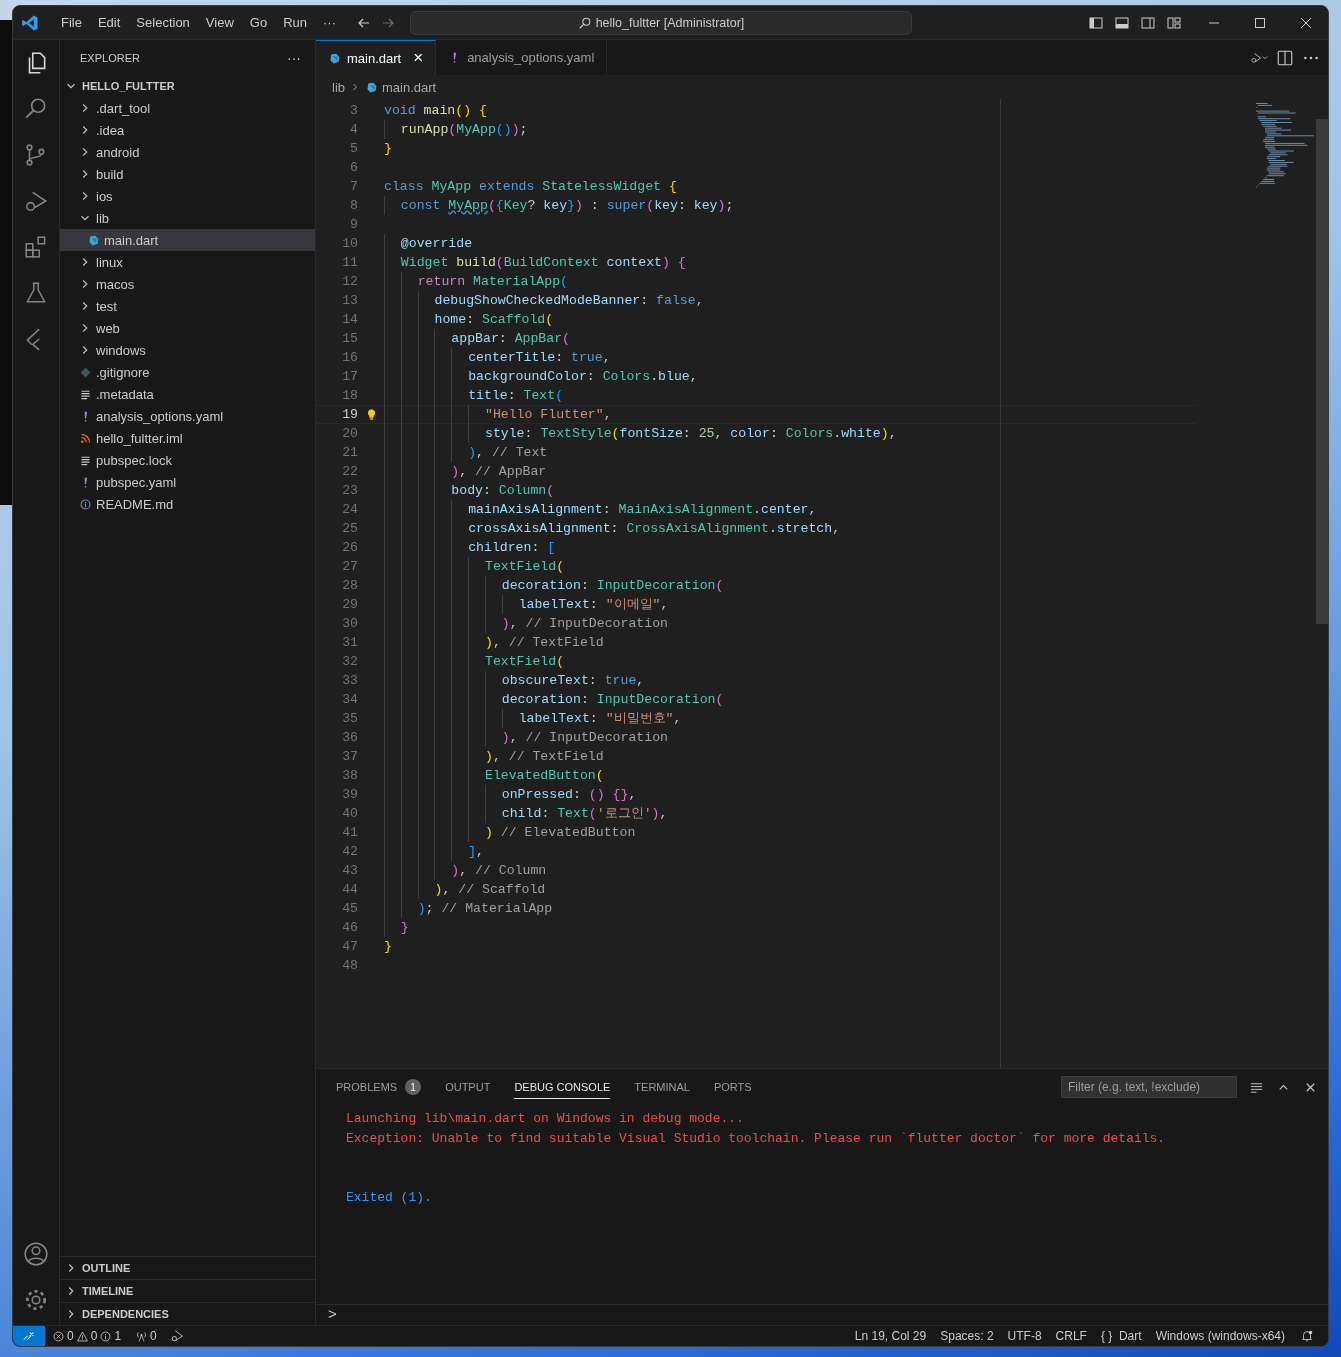 This screenshot has height=1357, width=1341. Describe the element at coordinates (85, 372) in the screenshot. I see `diamond-icon` at that location.